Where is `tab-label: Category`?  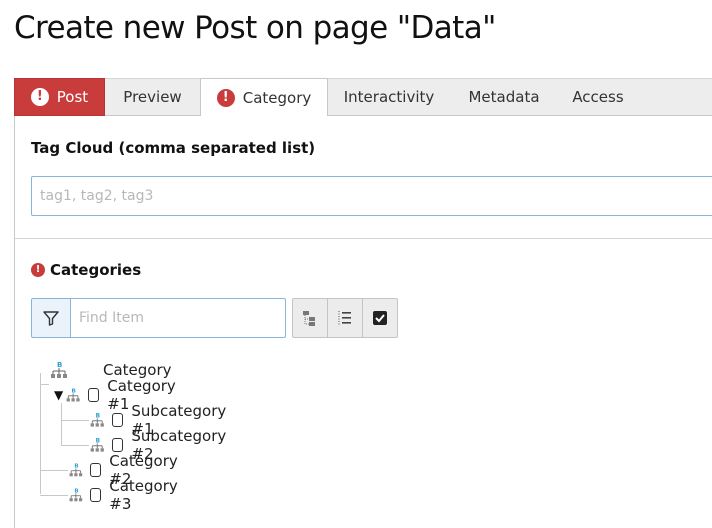 tab-label: Category is located at coordinates (277, 97).